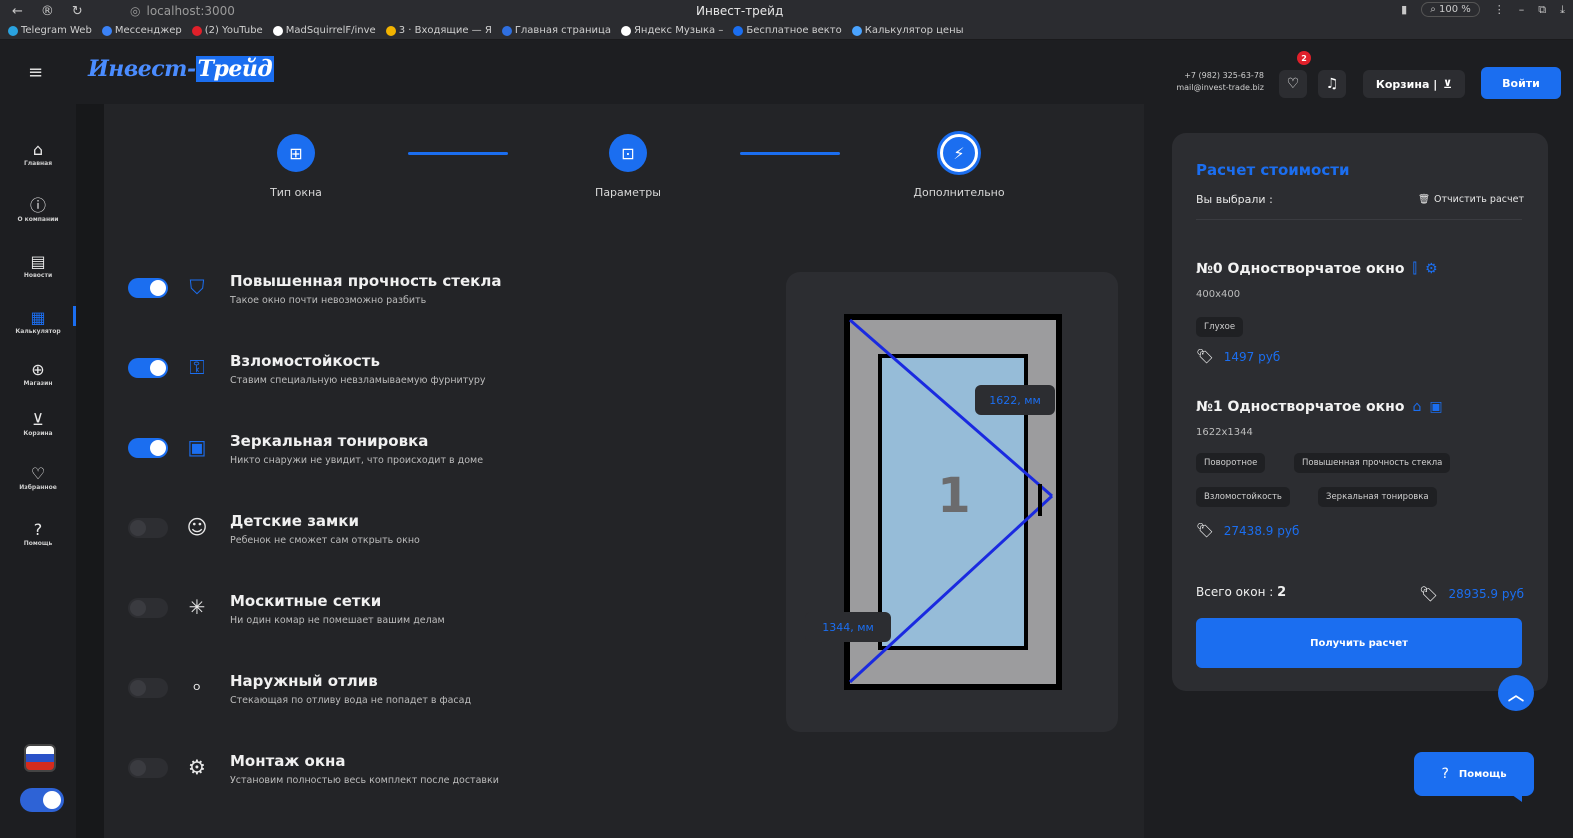 Image resolution: width=1573 pixels, height=838 pixels. I want to click on option-title: Монтаж окна, so click(288, 761).